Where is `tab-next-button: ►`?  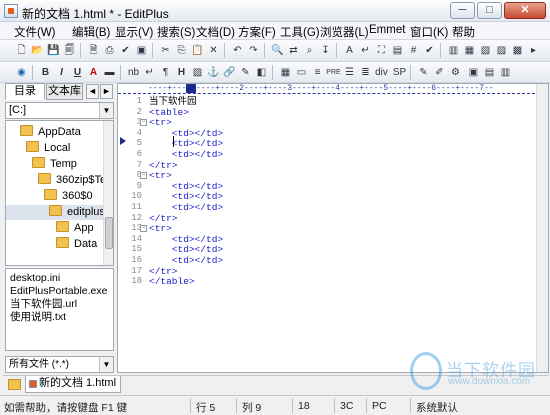
tab-next-button: ► is located at coordinates (106, 91).